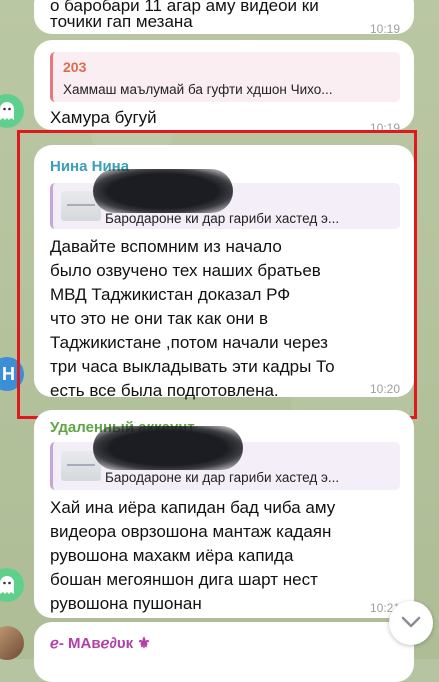  I want to click on reply-sender: 203, so click(75, 67).